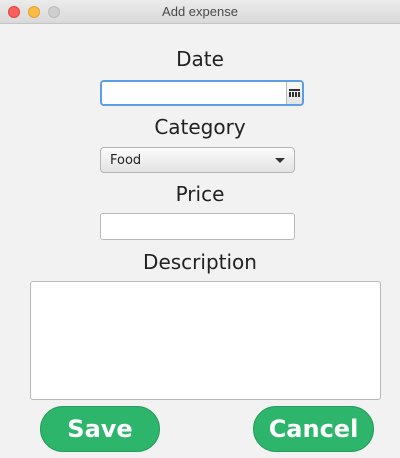 The height and width of the screenshot is (458, 400). I want to click on category-selected-value: Food, so click(126, 160).